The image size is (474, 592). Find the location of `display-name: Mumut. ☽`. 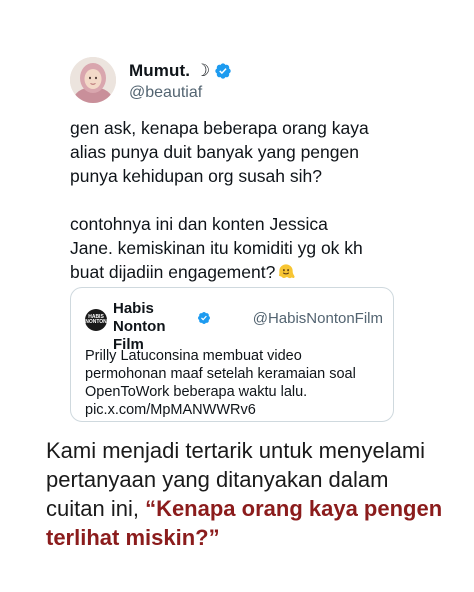

display-name: Mumut. ☽ is located at coordinates (169, 71).